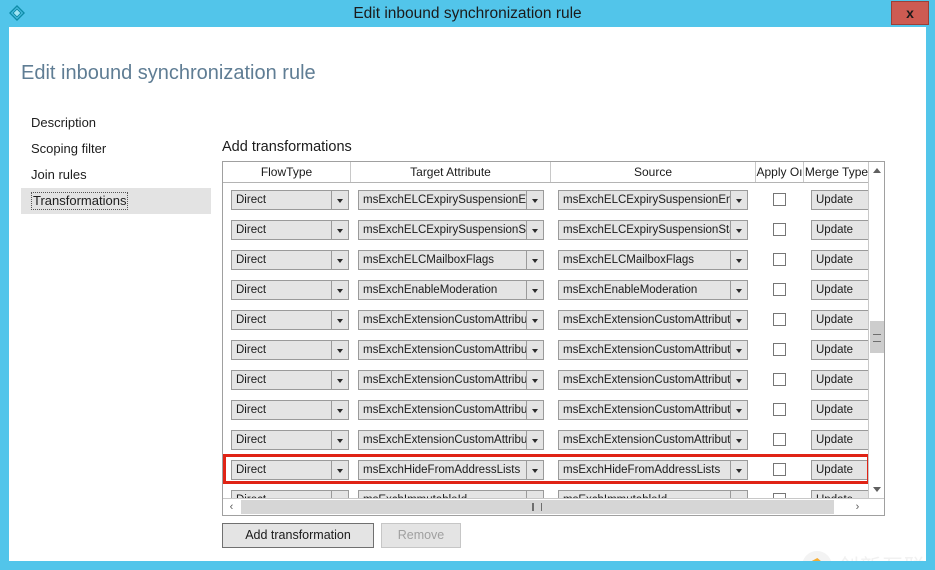 The height and width of the screenshot is (570, 935). I want to click on sidebar-item-join-rules: Join rules, so click(116, 175).